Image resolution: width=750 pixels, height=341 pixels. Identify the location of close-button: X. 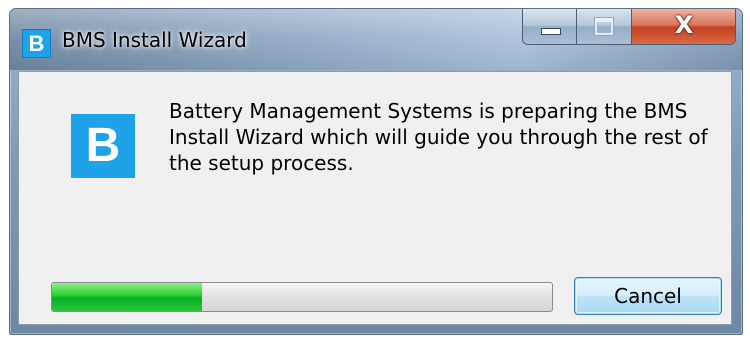
(683, 26).